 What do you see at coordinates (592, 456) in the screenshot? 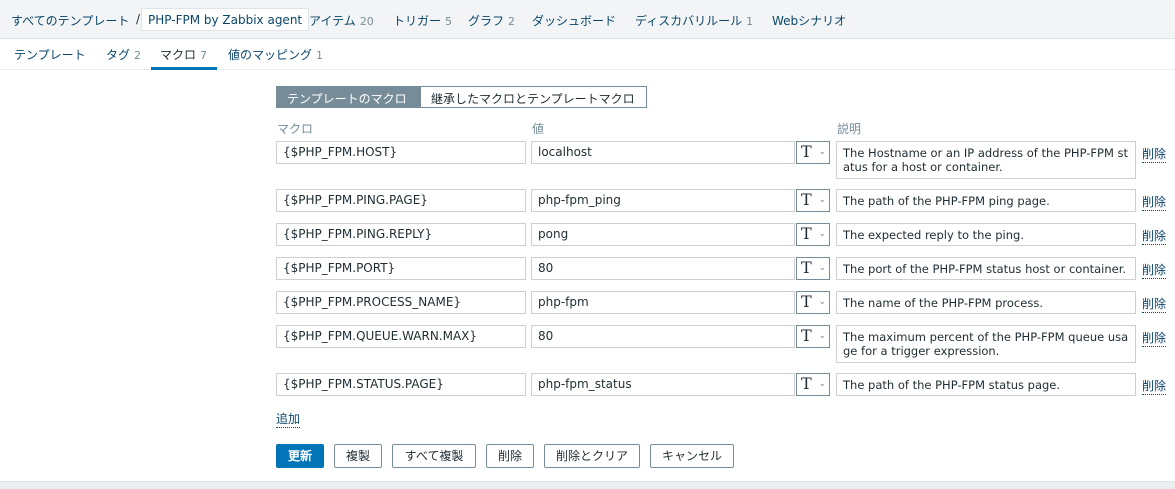
I see `delete-and-clear-button: 削除とクリア` at bounding box center [592, 456].